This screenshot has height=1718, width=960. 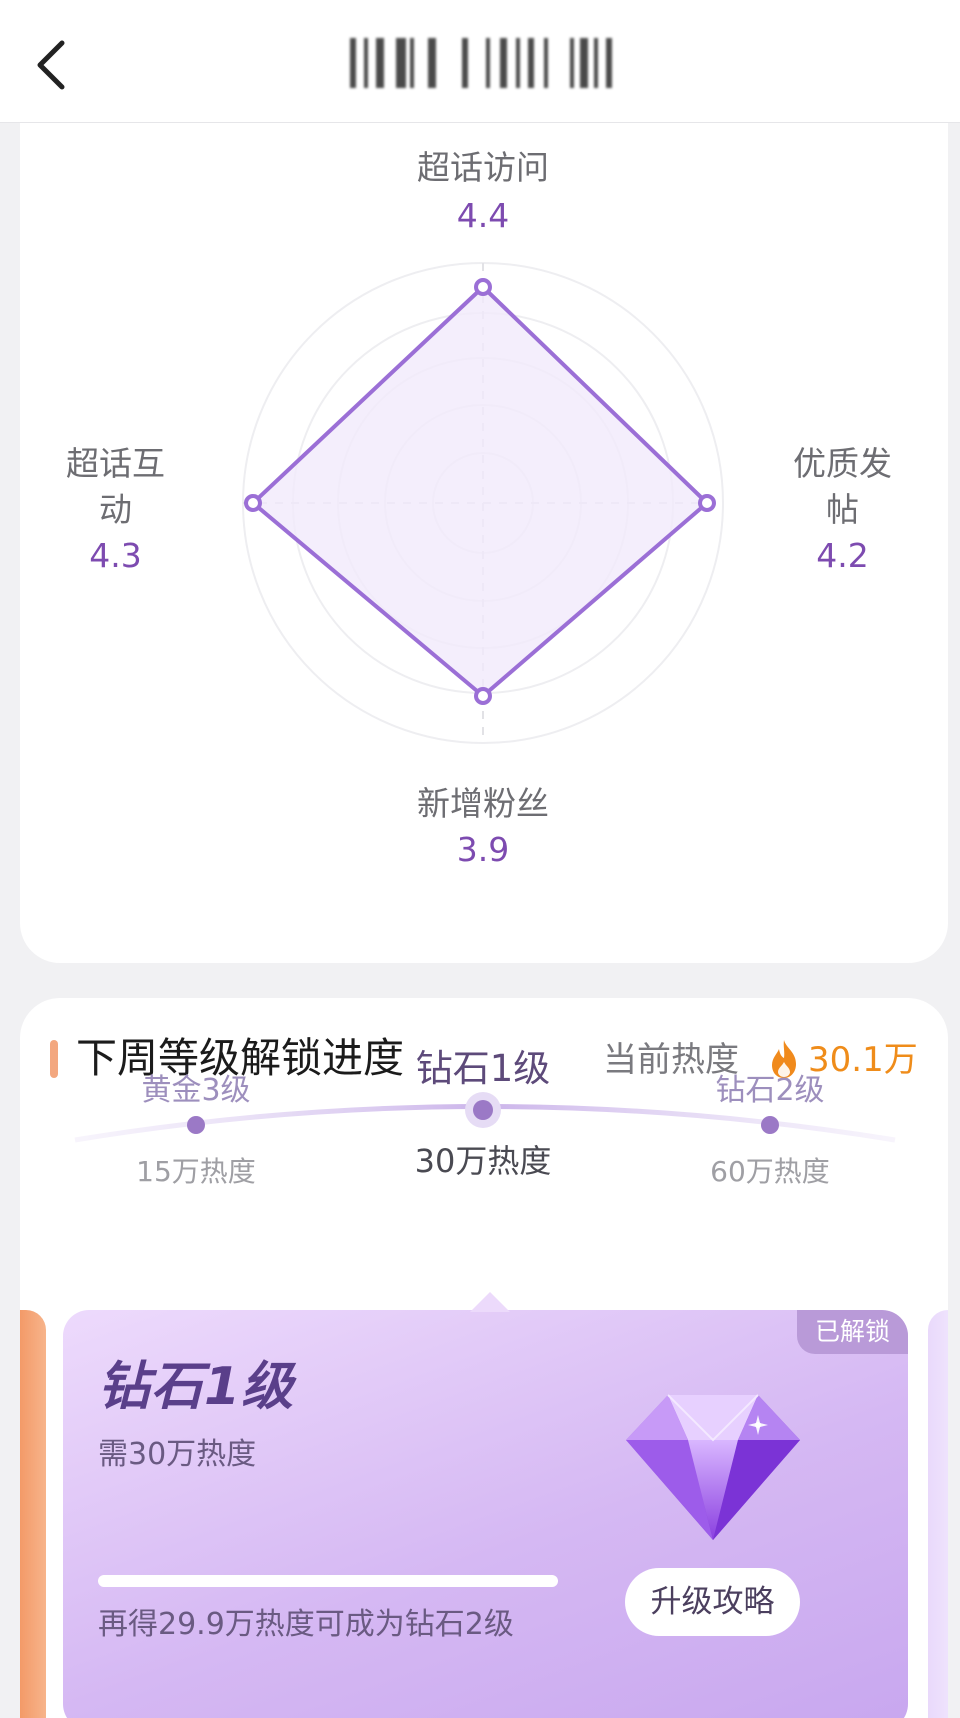 I want to click on level-need-diamond1: 30万热度, so click(x=483, y=1161).